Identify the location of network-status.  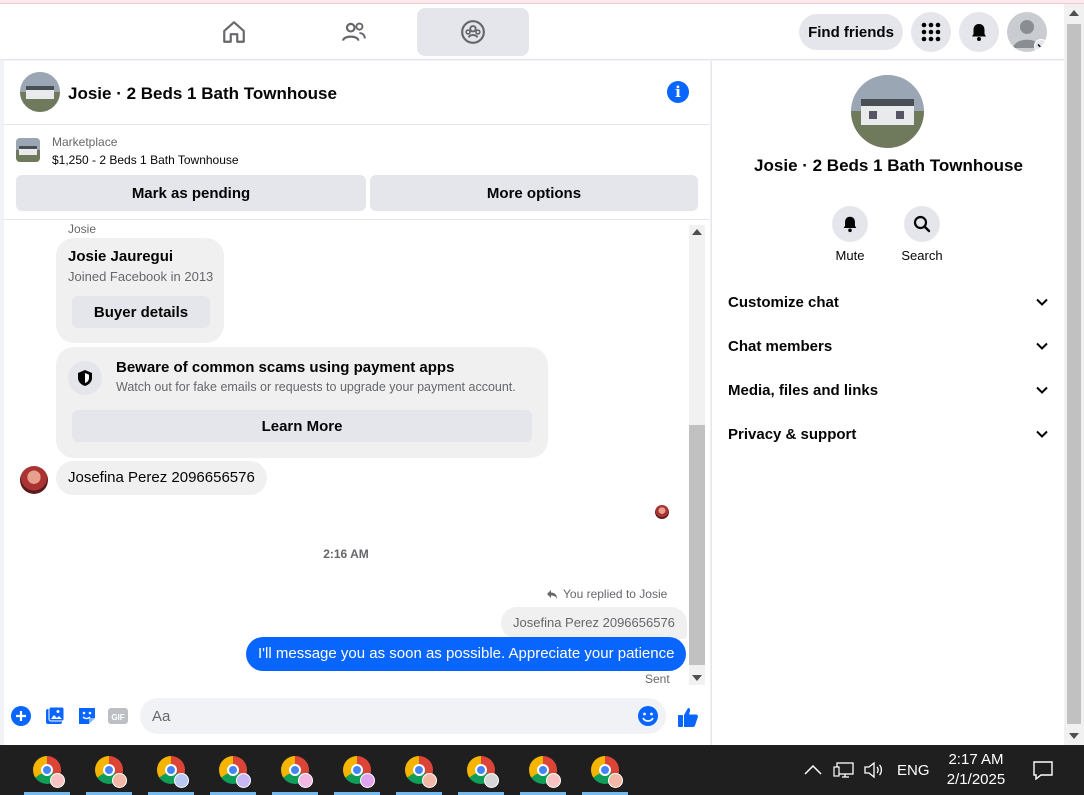
(844, 770).